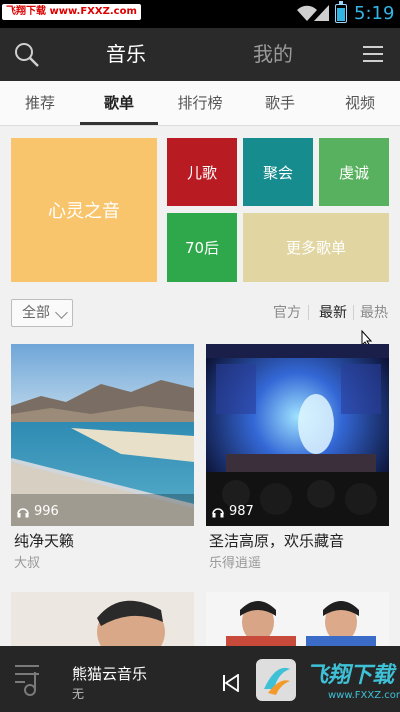  I want to click on concert-image, so click(297, 435).